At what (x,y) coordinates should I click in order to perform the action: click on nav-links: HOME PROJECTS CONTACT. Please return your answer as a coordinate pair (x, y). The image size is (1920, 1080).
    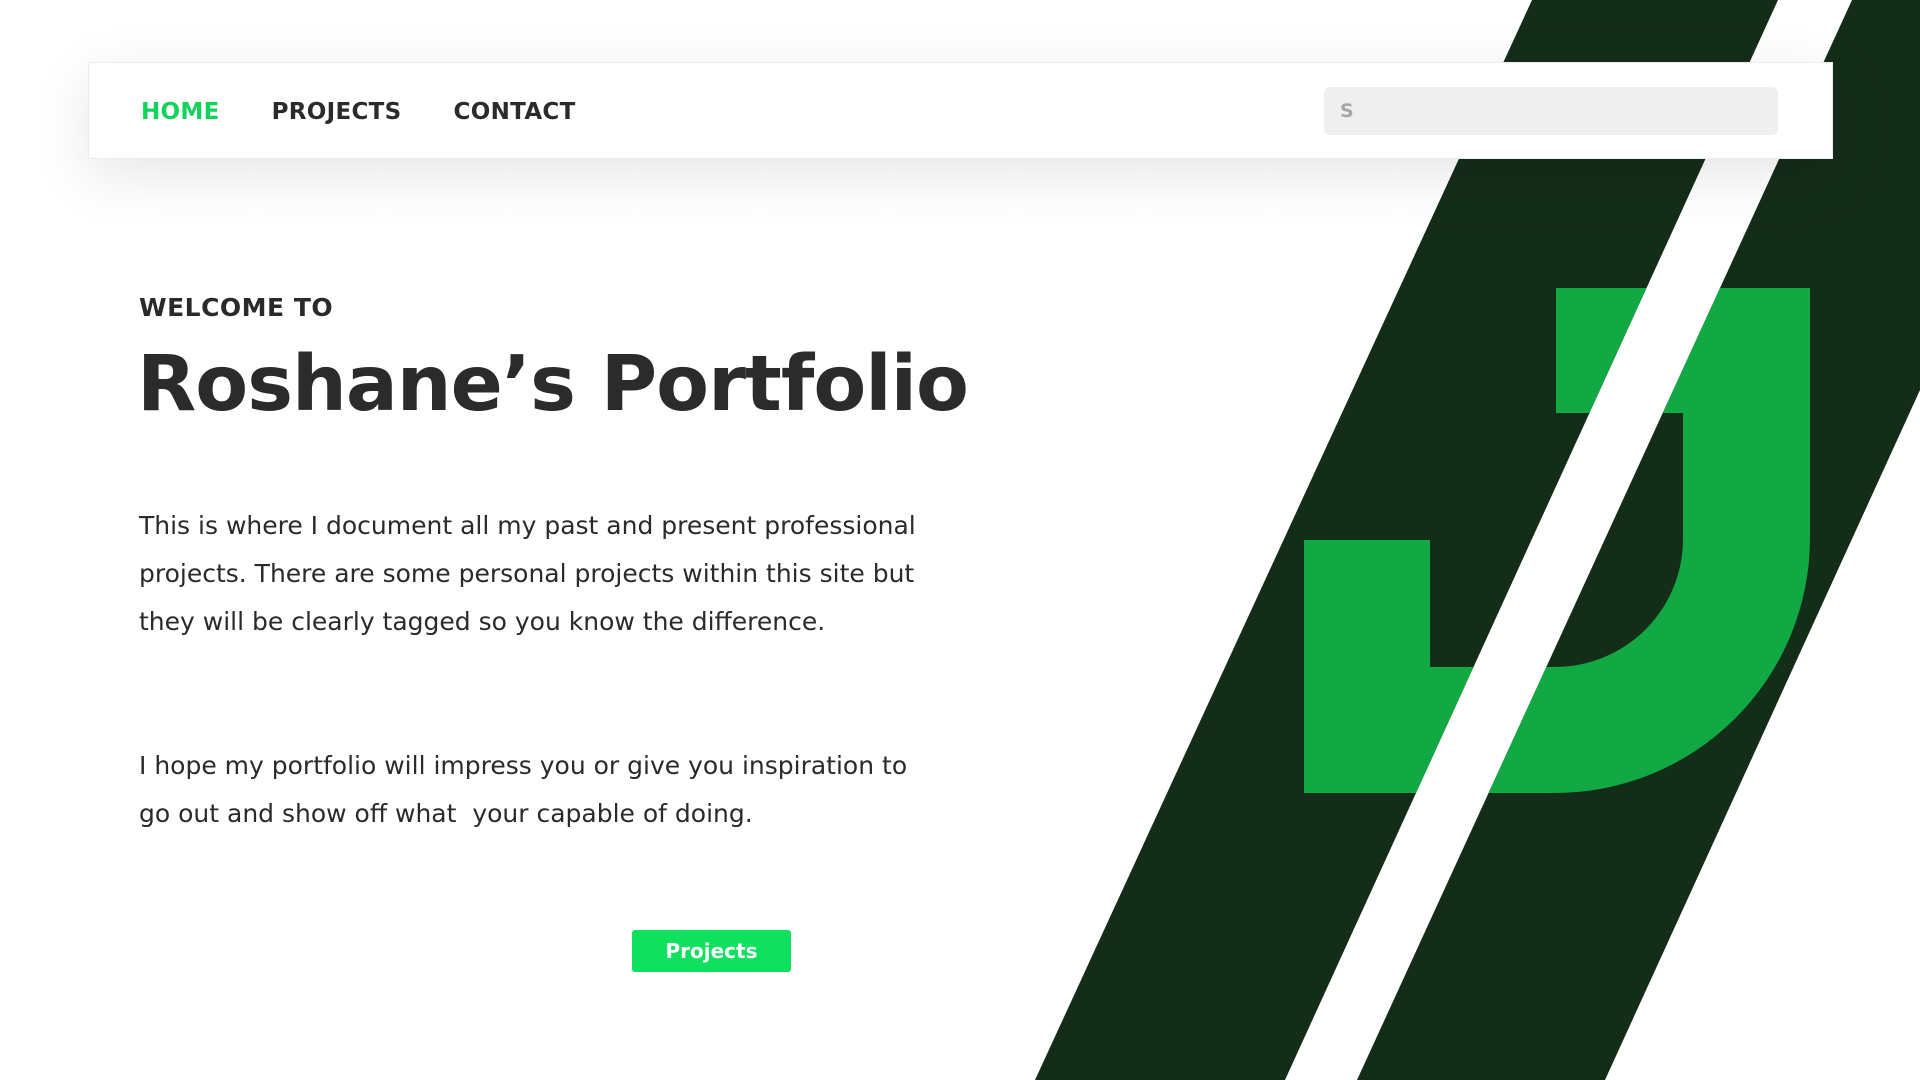
    Looking at the image, I should click on (358, 111).